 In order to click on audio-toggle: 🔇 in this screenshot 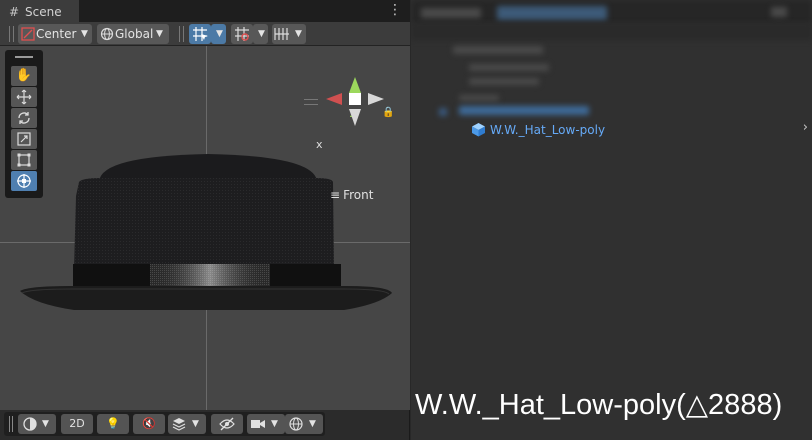, I will do `click(149, 424)`.